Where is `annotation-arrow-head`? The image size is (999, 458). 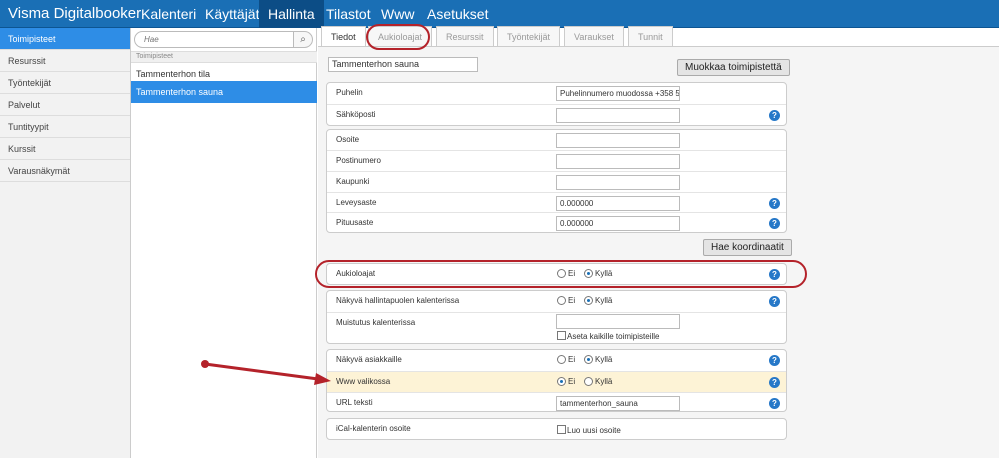 annotation-arrow-head is located at coordinates (322, 379).